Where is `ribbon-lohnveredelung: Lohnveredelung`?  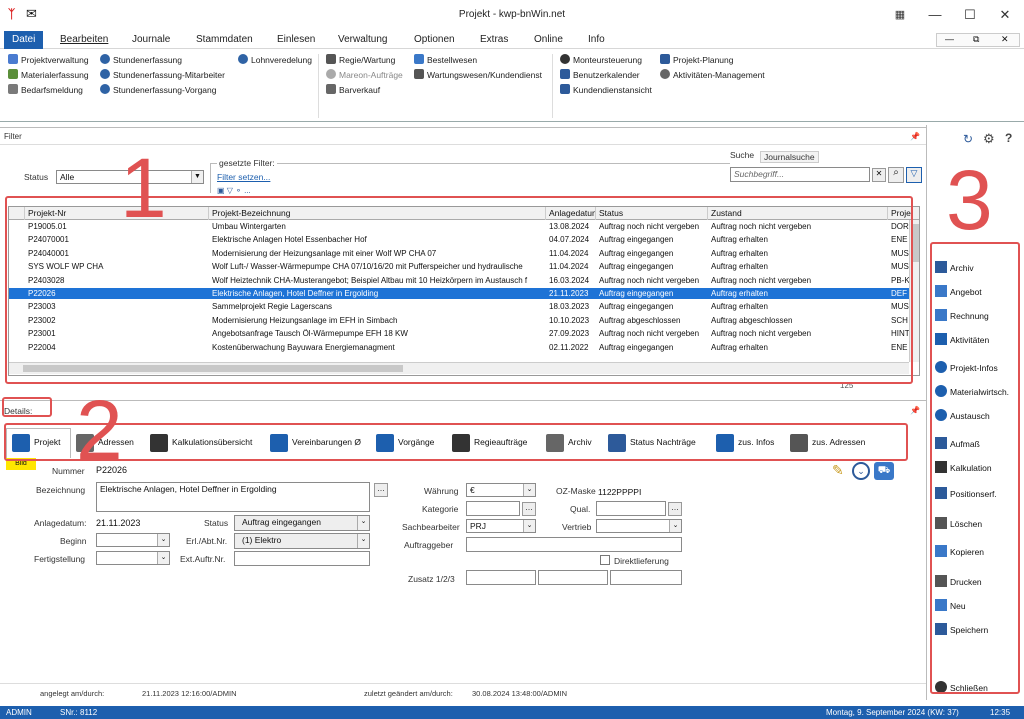
ribbon-lohnveredelung: Lohnveredelung is located at coordinates (275, 60).